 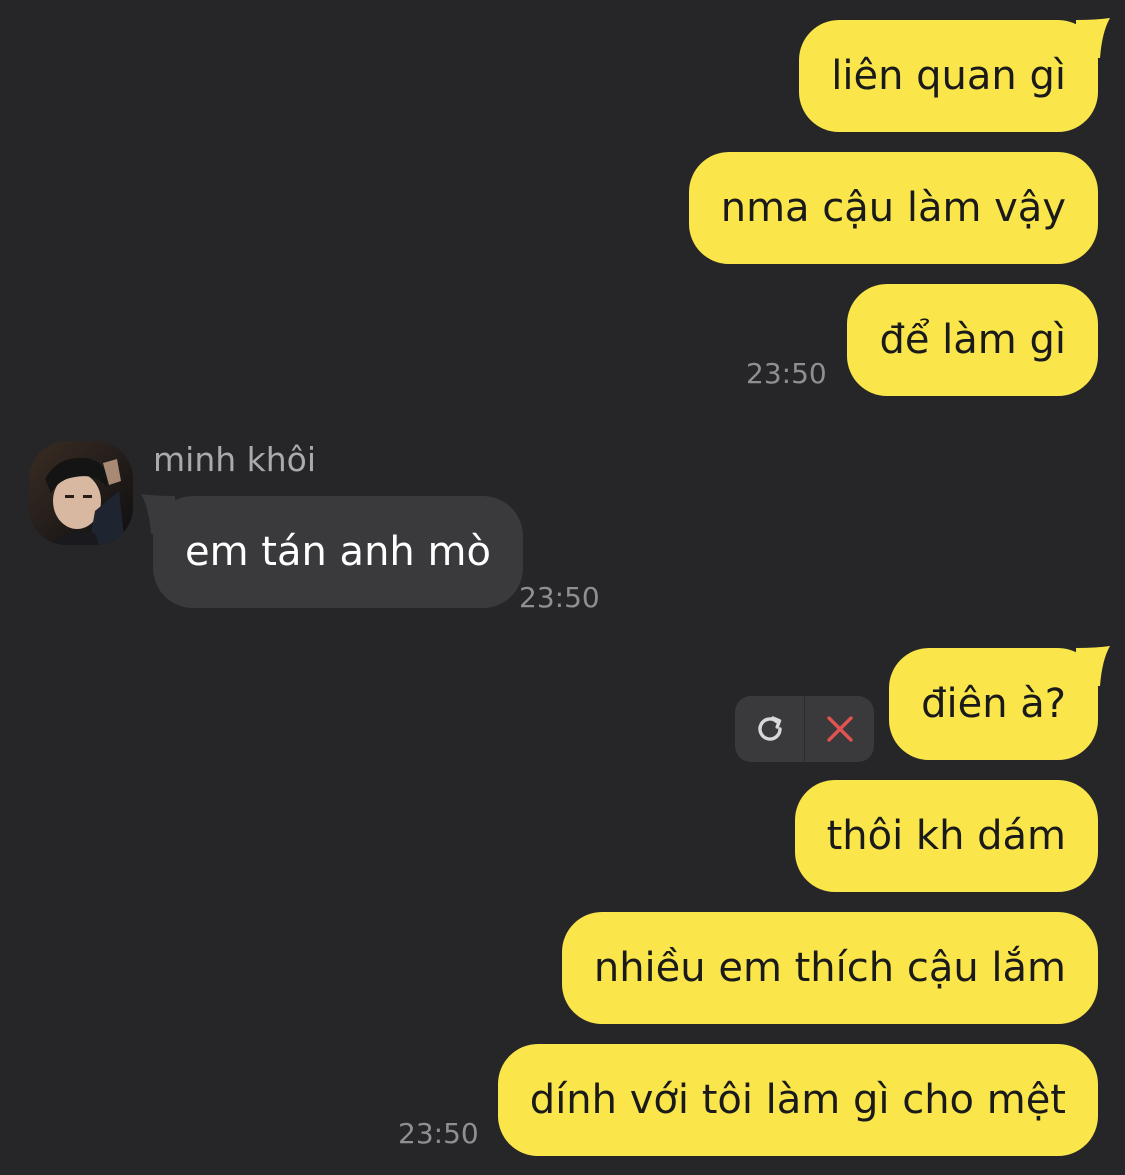 I want to click on message-bubble-outgoing: để làm gì, so click(x=972, y=340).